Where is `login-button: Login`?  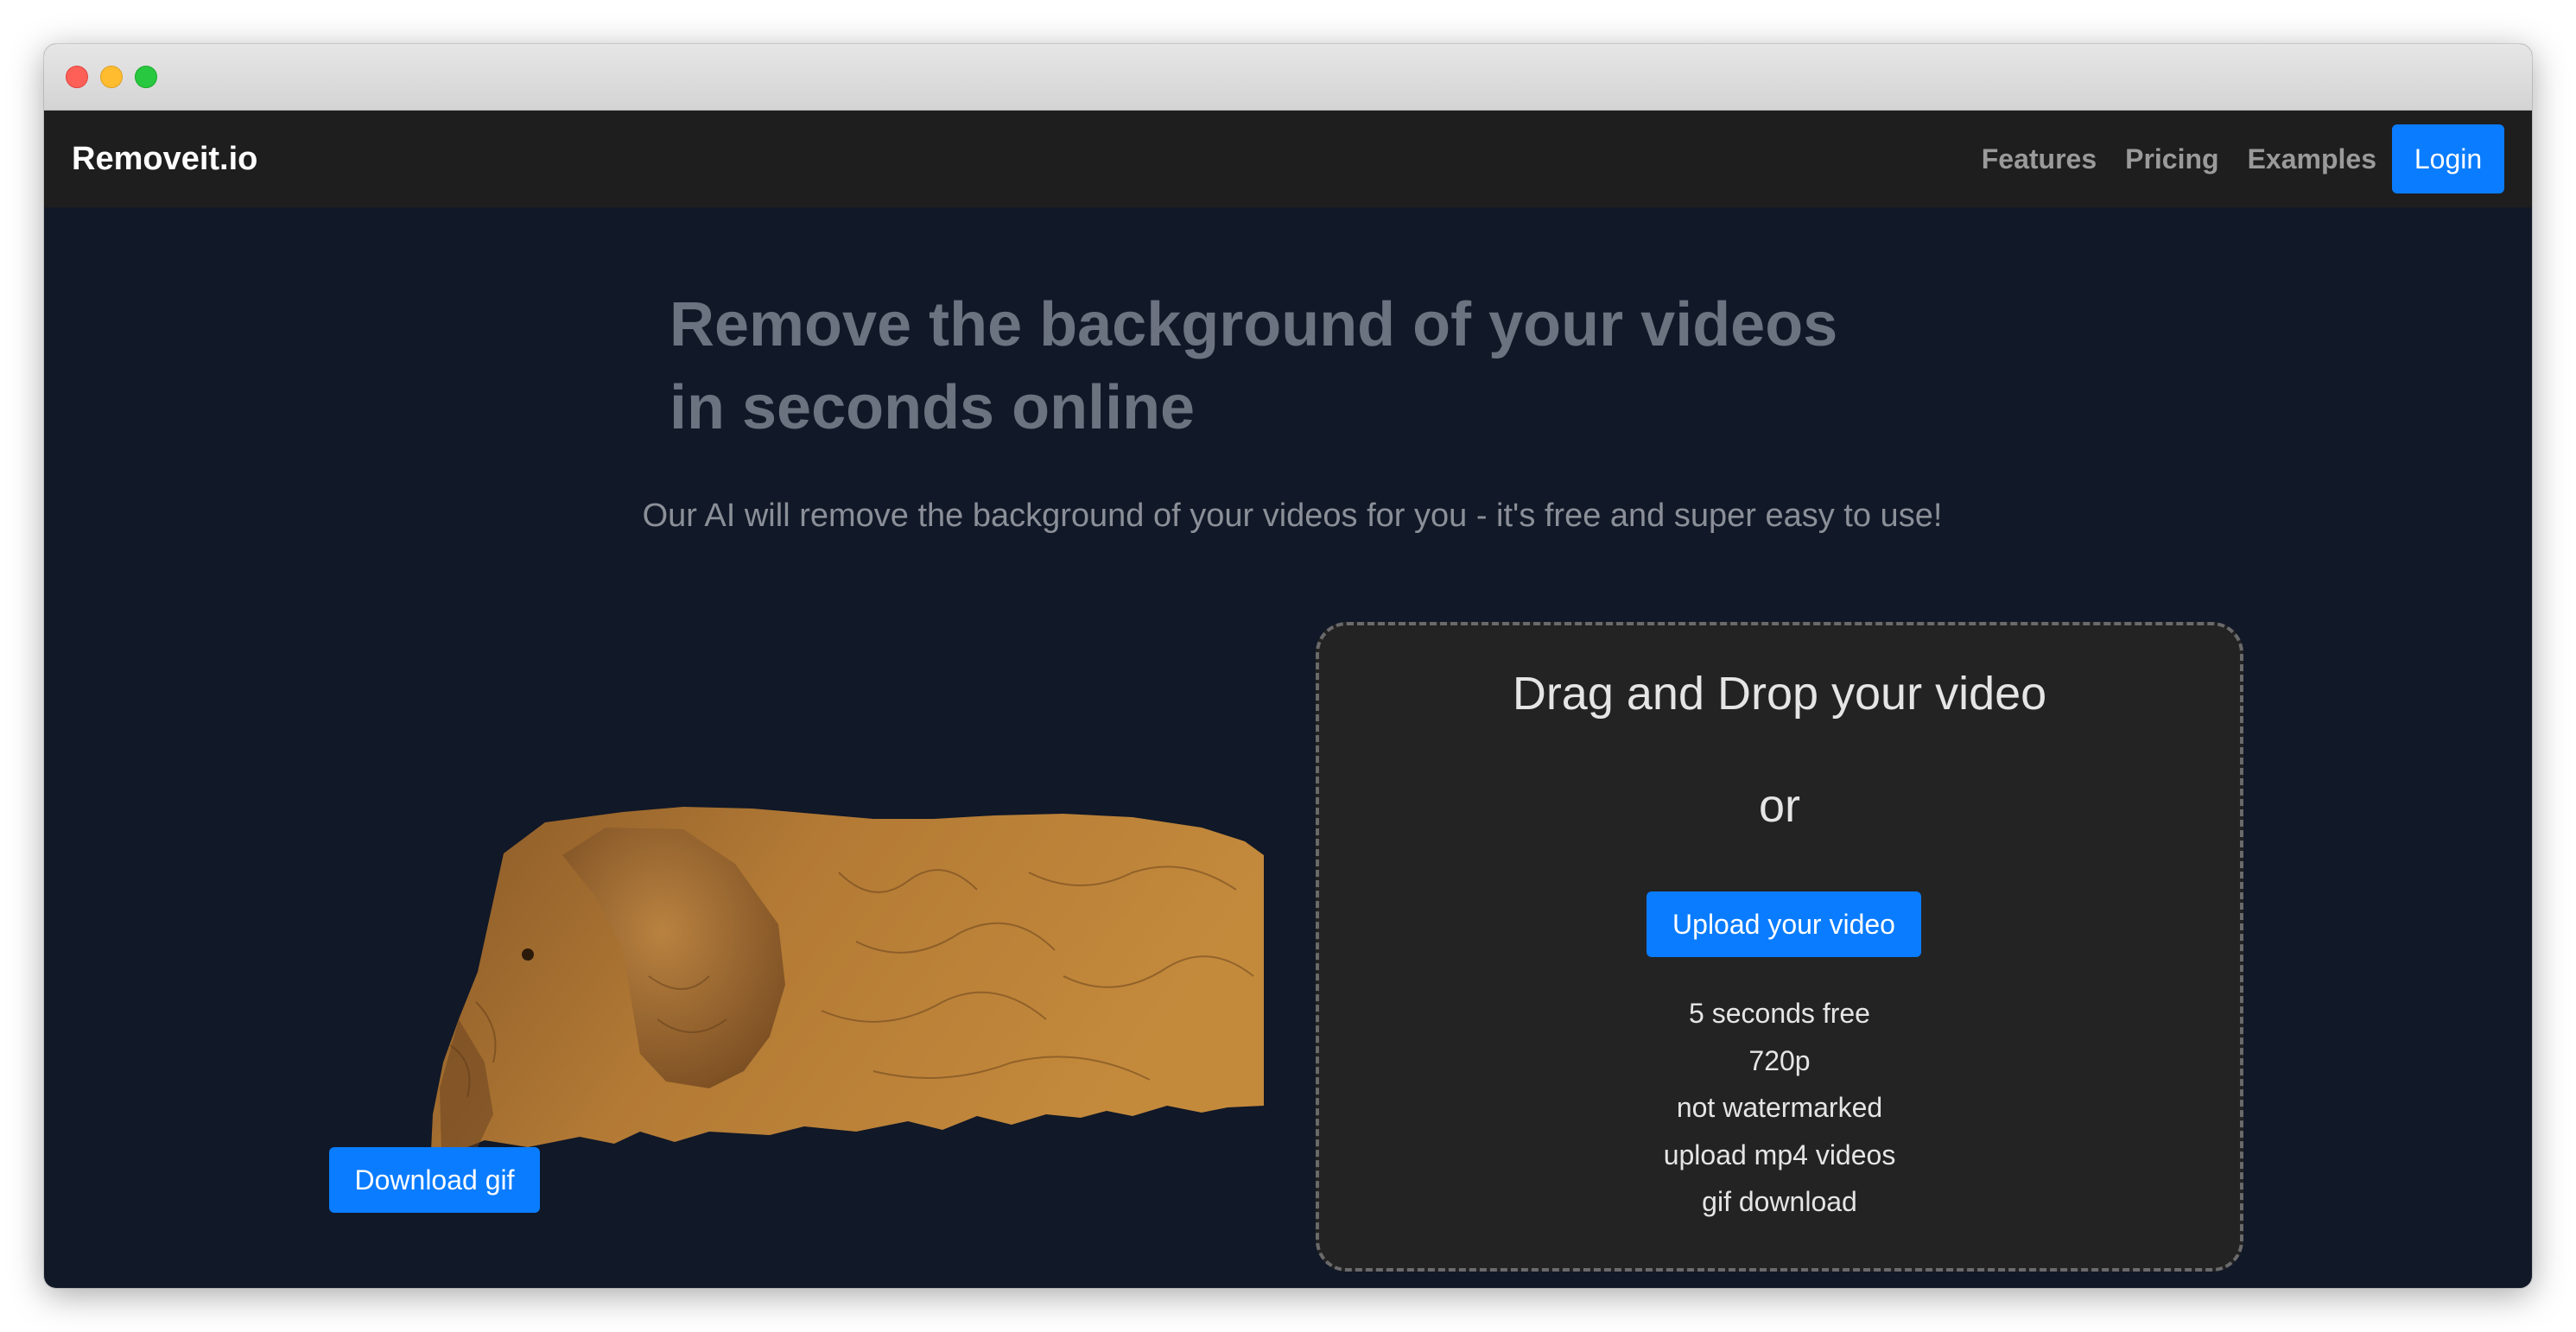 login-button: Login is located at coordinates (2448, 158).